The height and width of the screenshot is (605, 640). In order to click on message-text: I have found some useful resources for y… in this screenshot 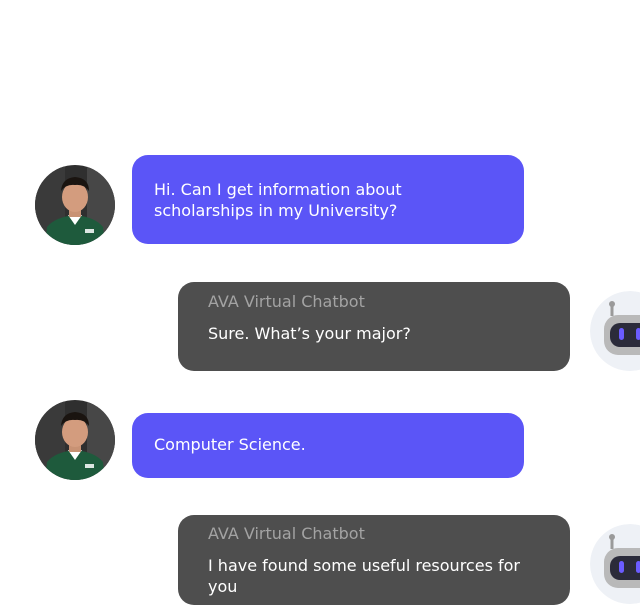, I will do `click(364, 576)`.